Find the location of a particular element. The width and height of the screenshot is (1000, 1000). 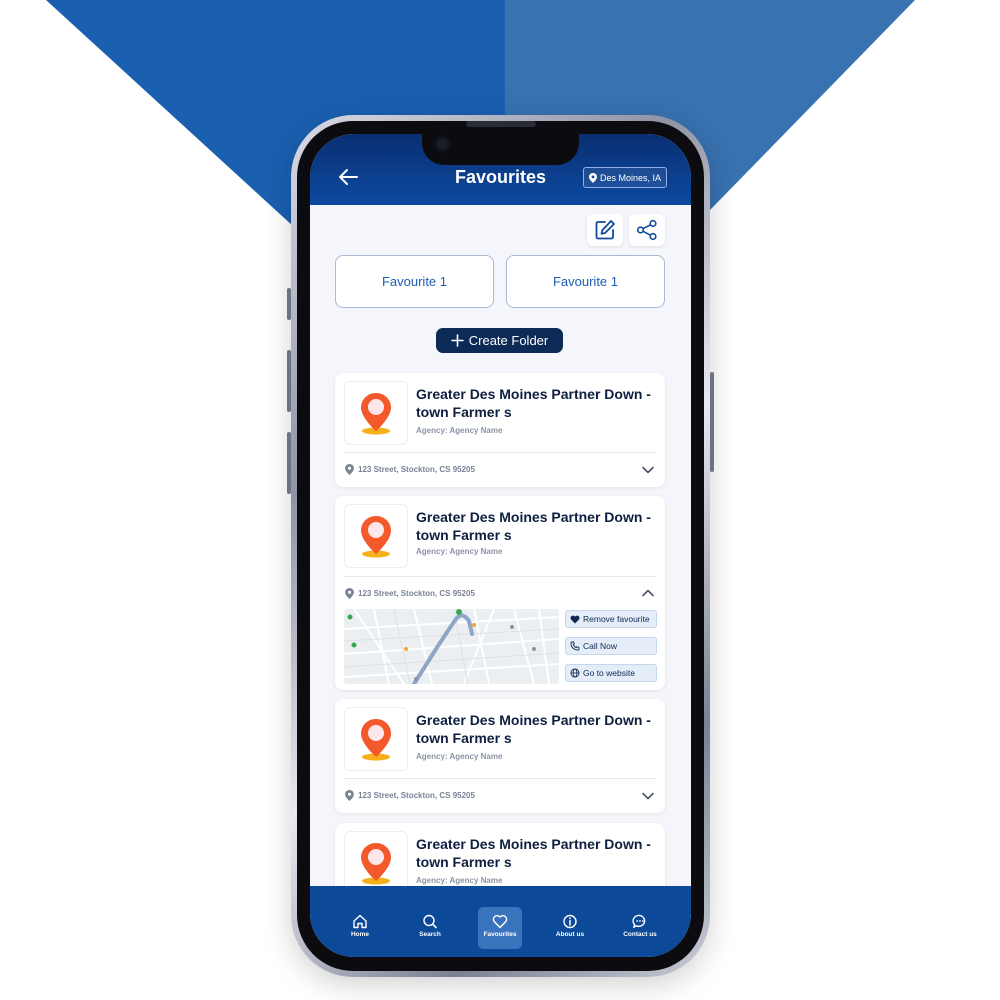

edit-button is located at coordinates (605, 230).